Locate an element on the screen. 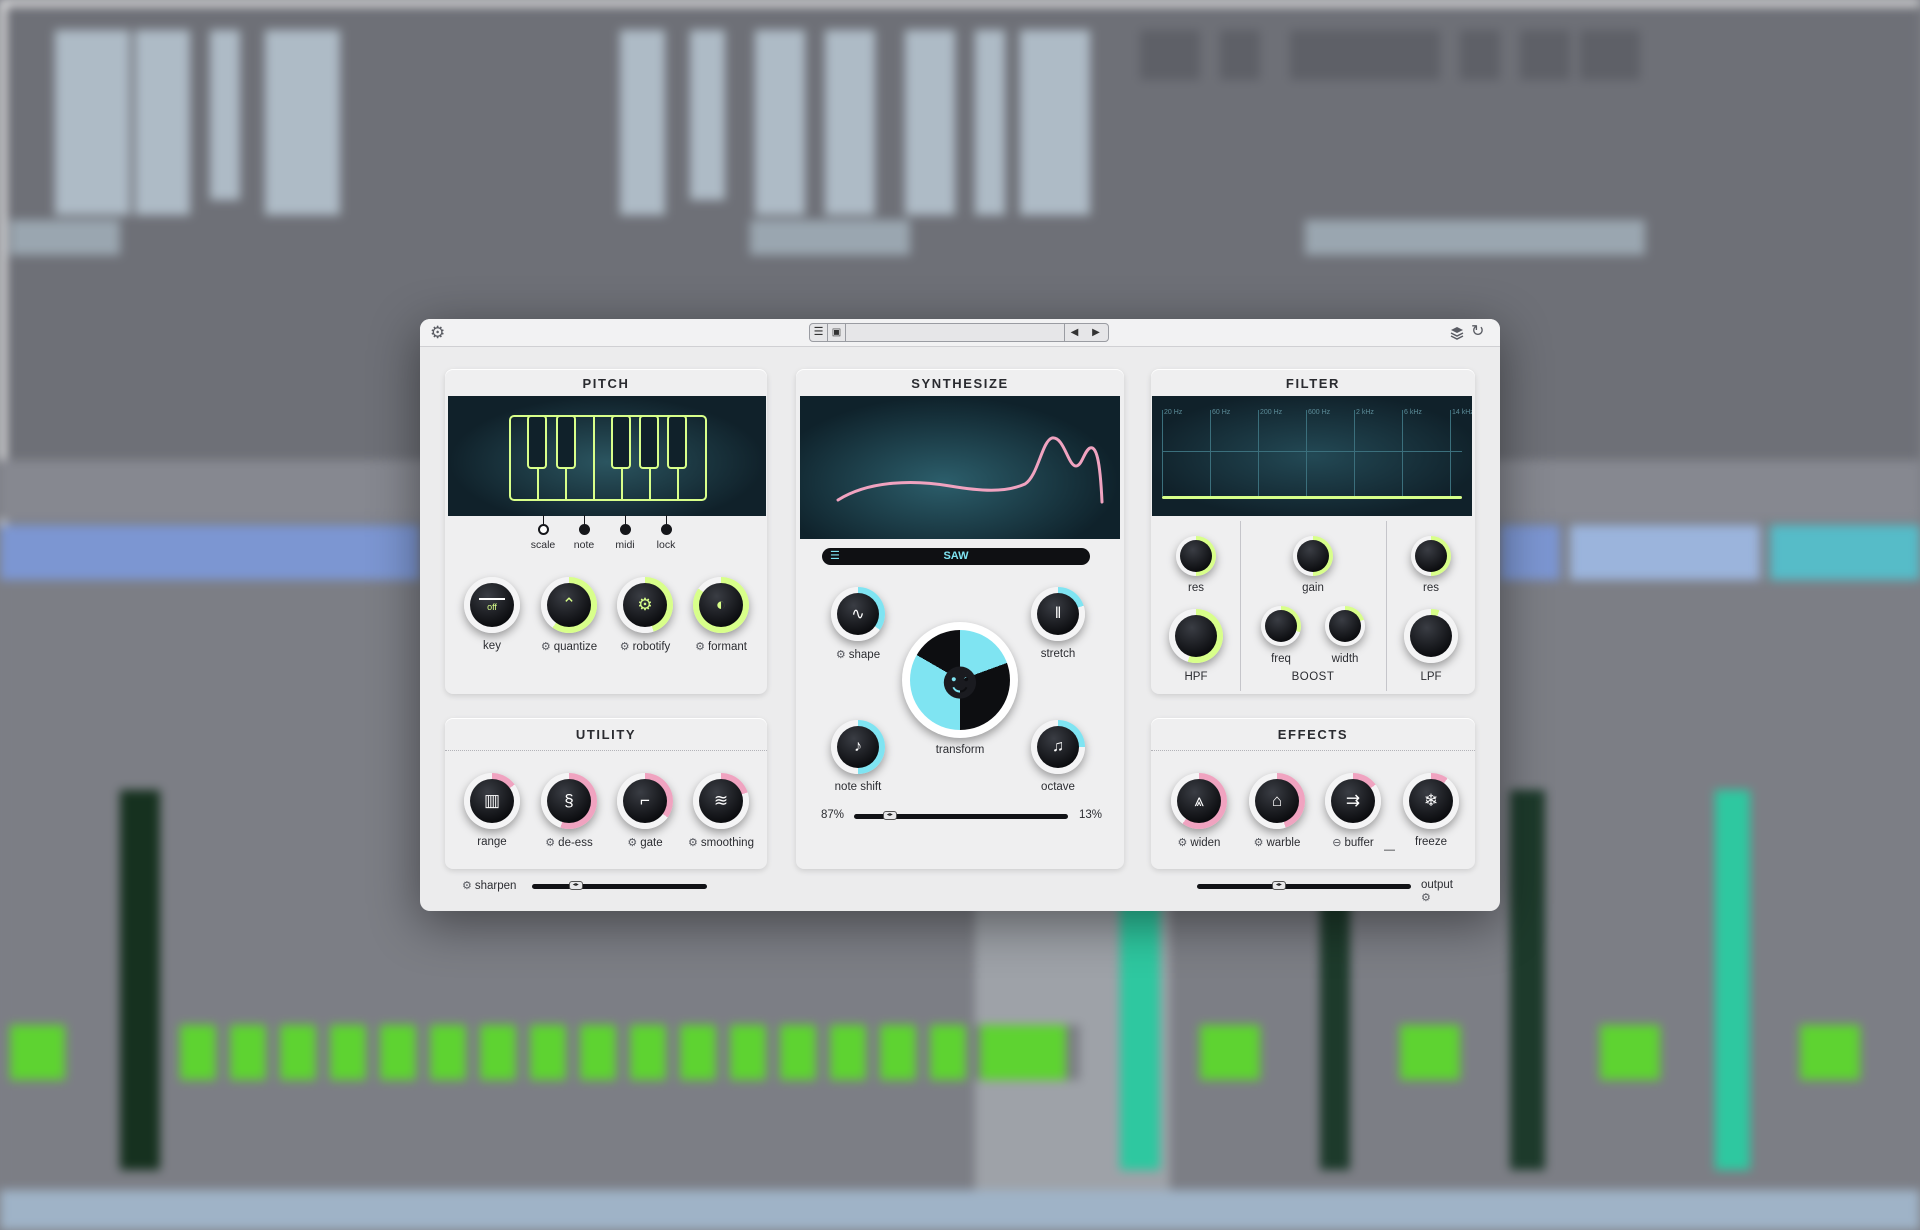  wave-icon: ≋ is located at coordinates (721, 801).